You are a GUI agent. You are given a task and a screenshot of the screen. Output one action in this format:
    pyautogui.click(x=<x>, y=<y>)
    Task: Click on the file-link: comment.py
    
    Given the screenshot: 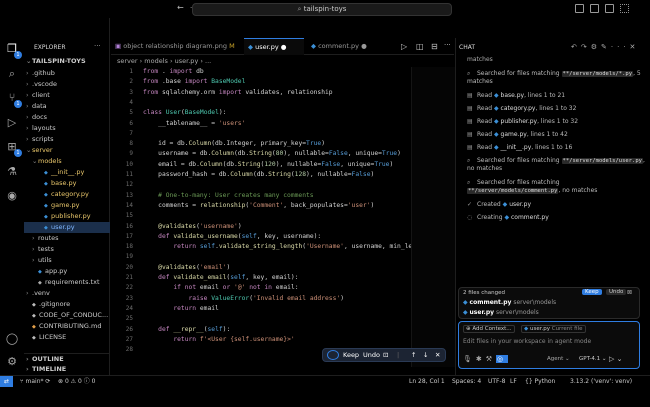 What is the action you would take?
    pyautogui.click(x=530, y=217)
    